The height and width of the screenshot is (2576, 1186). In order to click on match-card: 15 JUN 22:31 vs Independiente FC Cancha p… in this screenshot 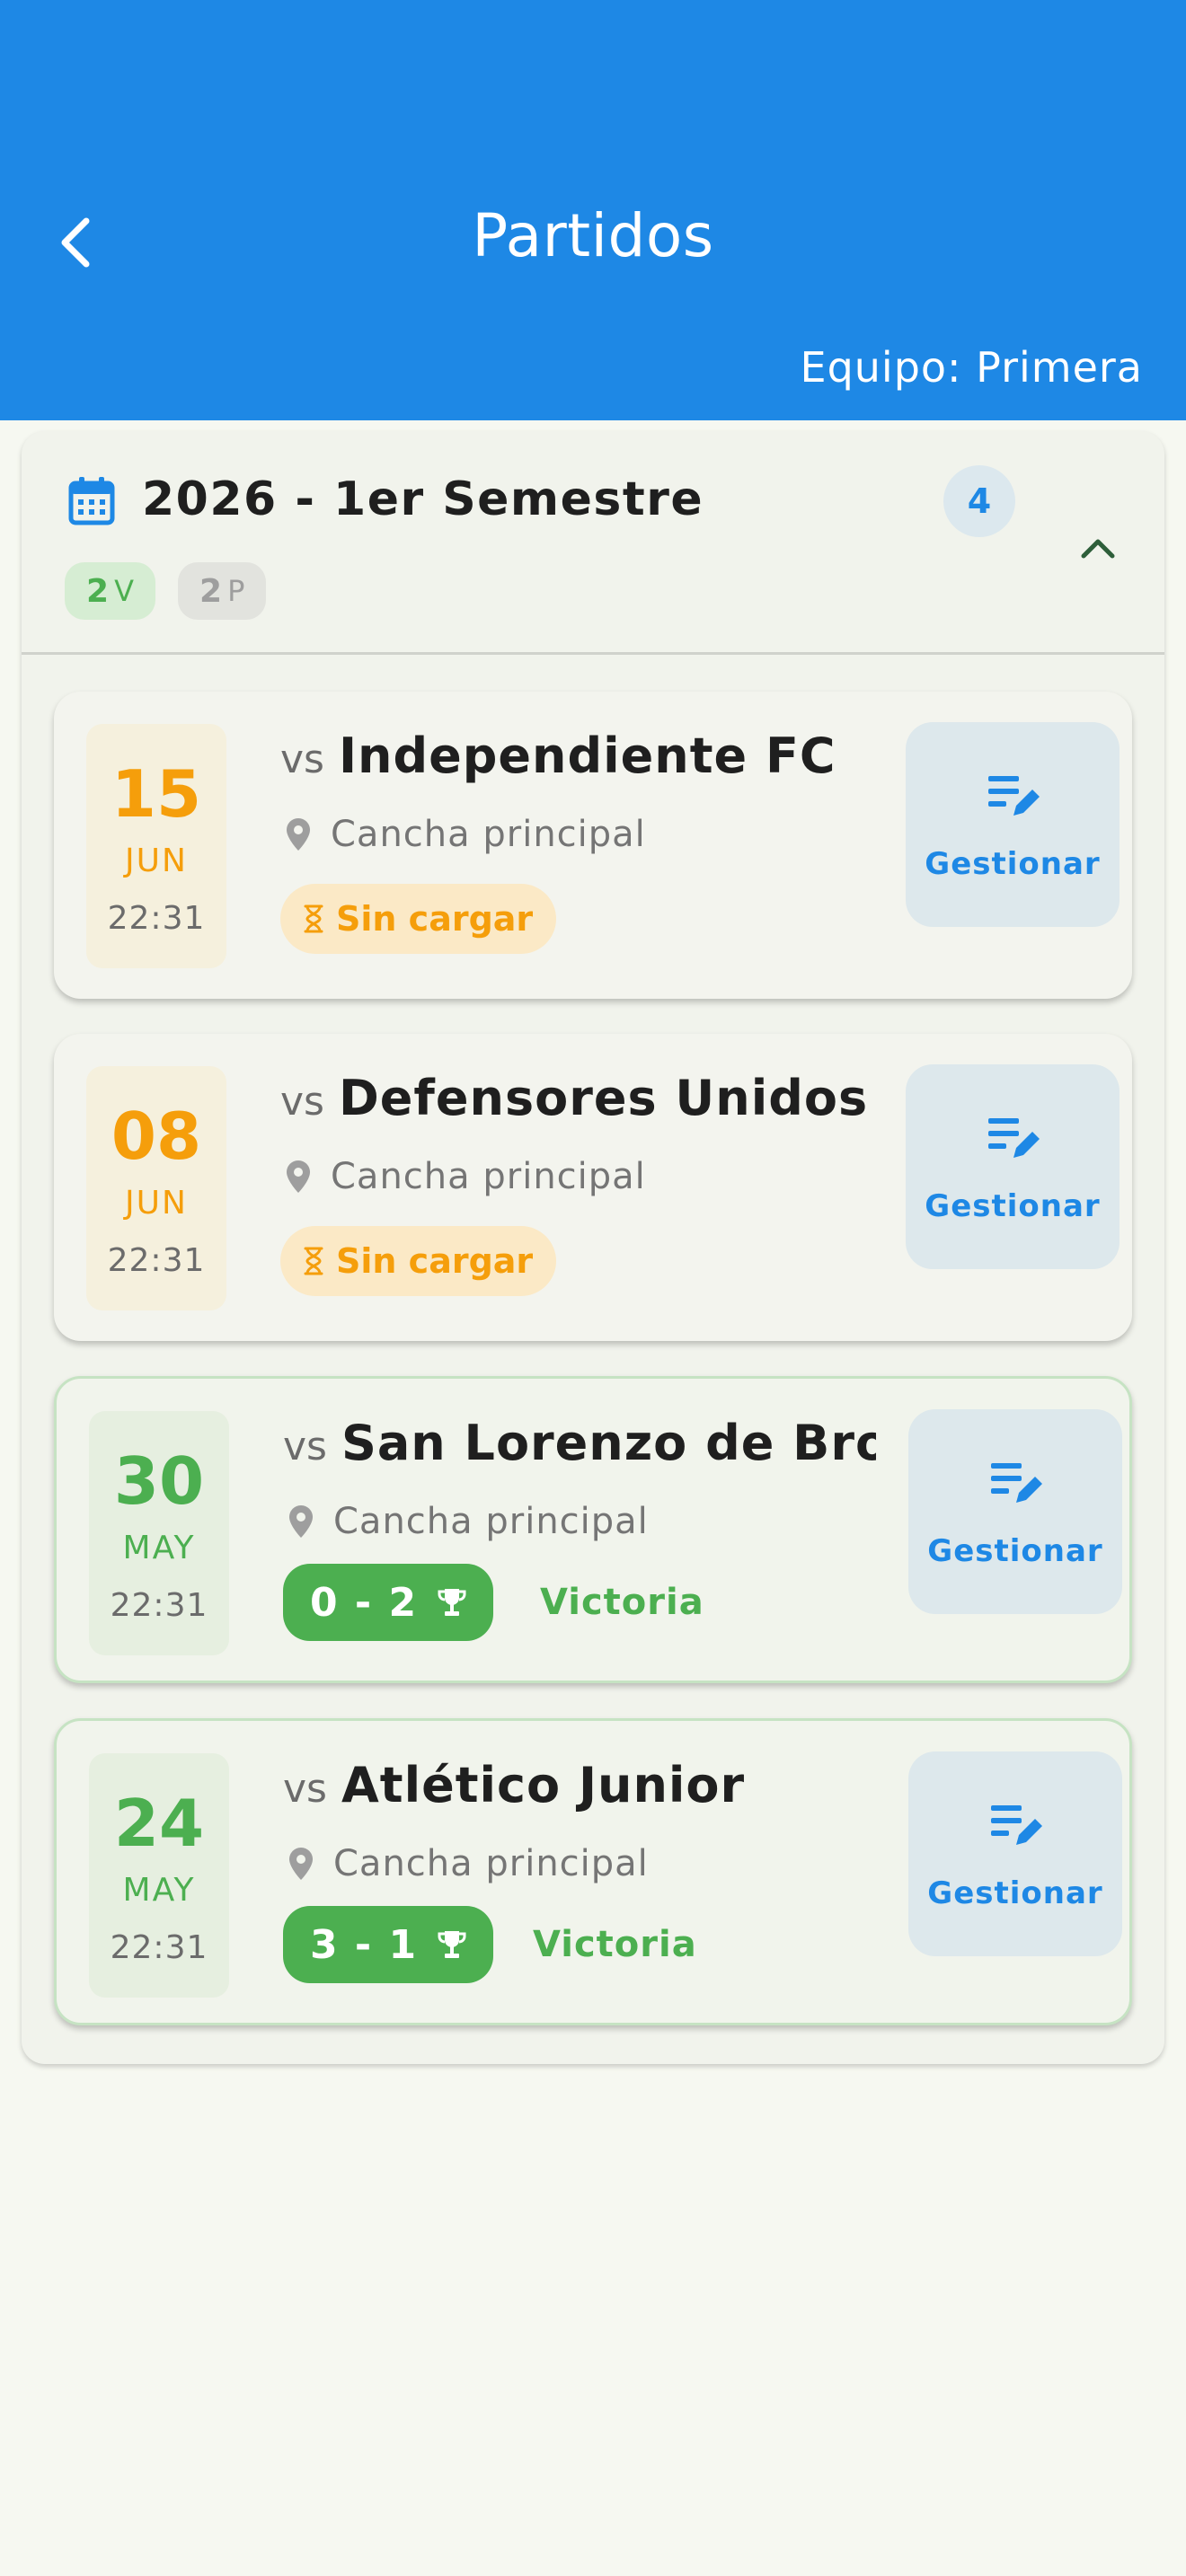, I will do `click(593, 845)`.